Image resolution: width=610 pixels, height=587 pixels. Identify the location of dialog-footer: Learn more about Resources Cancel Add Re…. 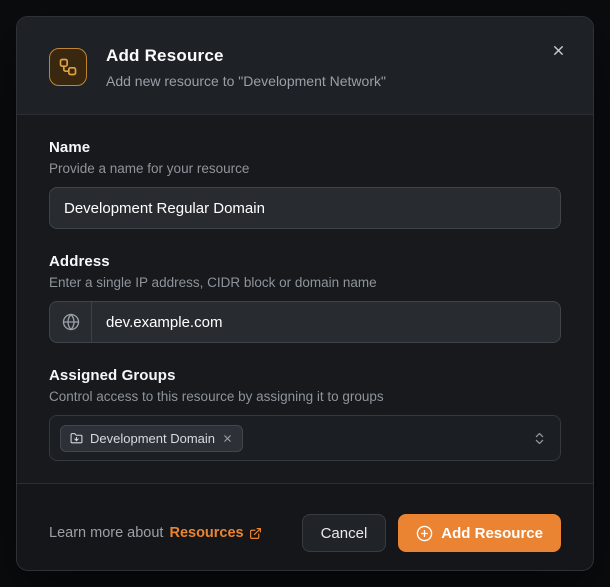
(305, 526).